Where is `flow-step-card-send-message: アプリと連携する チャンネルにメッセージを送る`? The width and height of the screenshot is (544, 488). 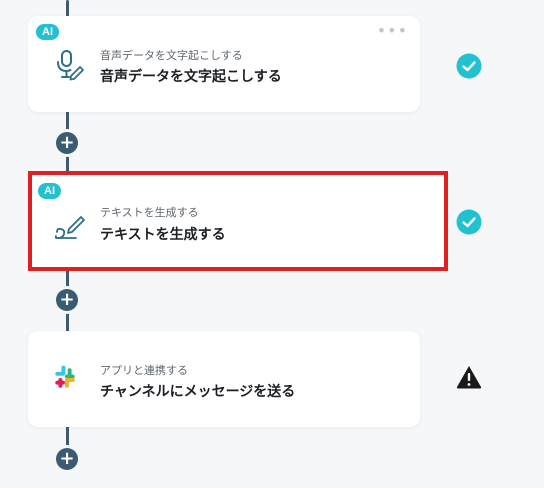
flow-step-card-send-message: アプリと連携する チャンネルにメッセージを送る is located at coordinates (224, 379).